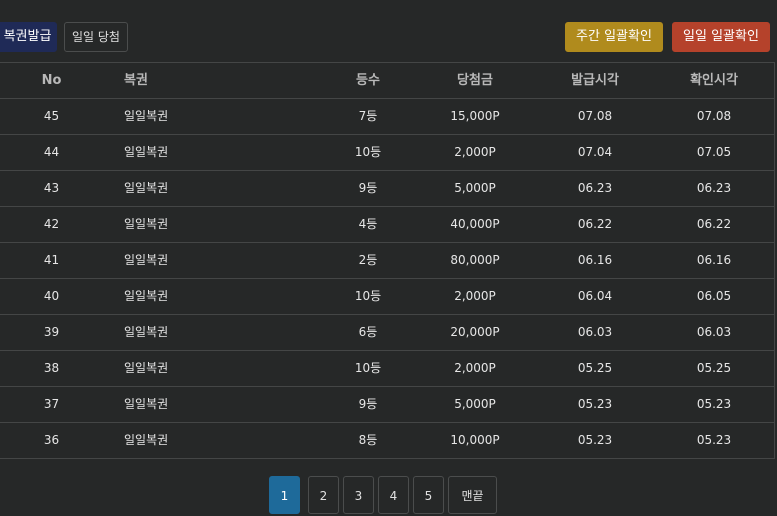  I want to click on cell-rank: 7등, so click(368, 116).